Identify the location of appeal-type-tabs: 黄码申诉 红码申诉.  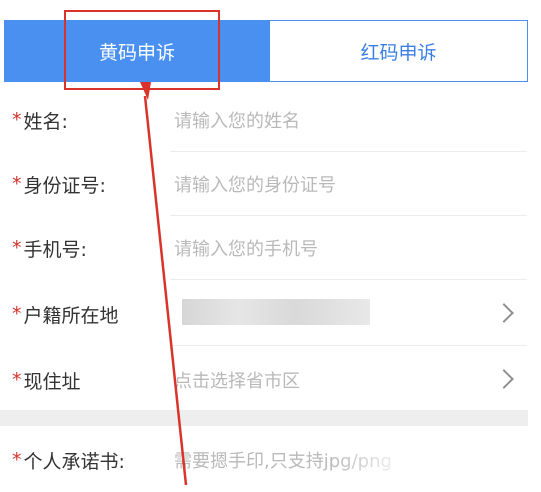
(266, 51).